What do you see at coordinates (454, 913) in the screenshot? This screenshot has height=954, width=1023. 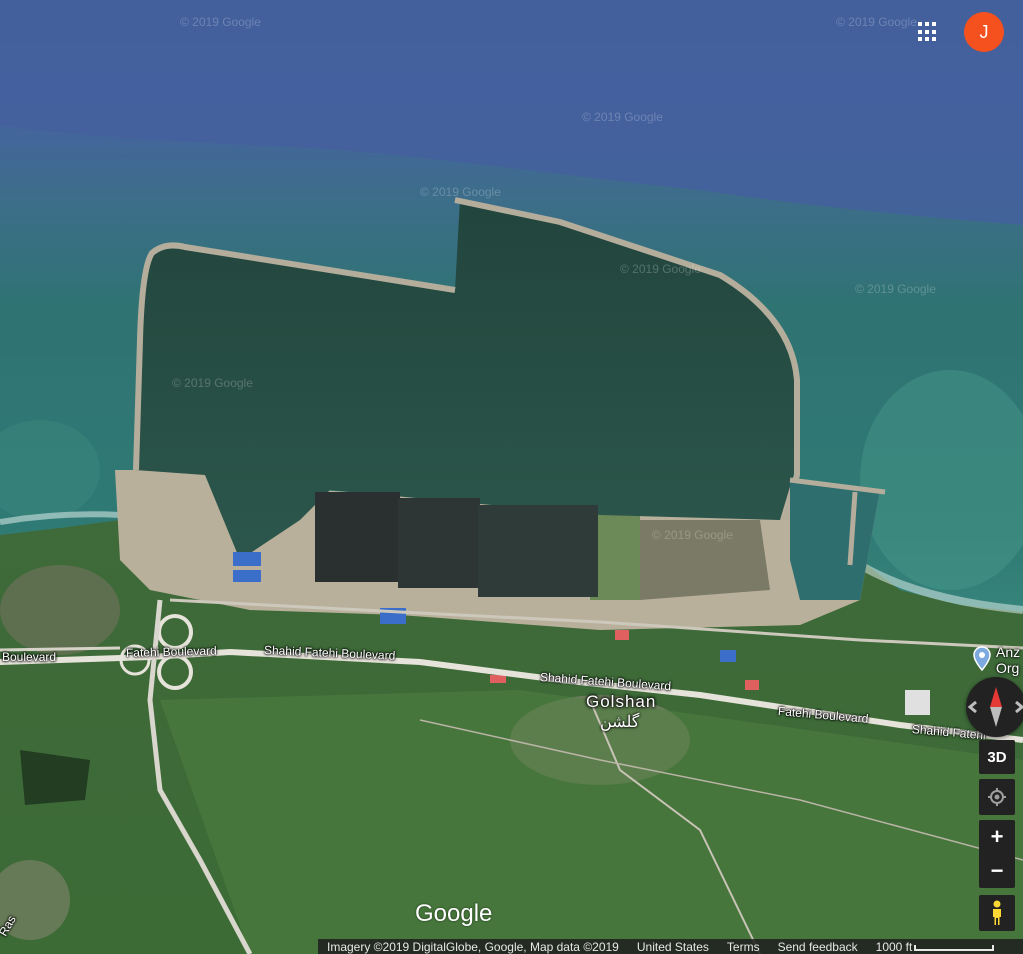 I see `google-logo: Google` at bounding box center [454, 913].